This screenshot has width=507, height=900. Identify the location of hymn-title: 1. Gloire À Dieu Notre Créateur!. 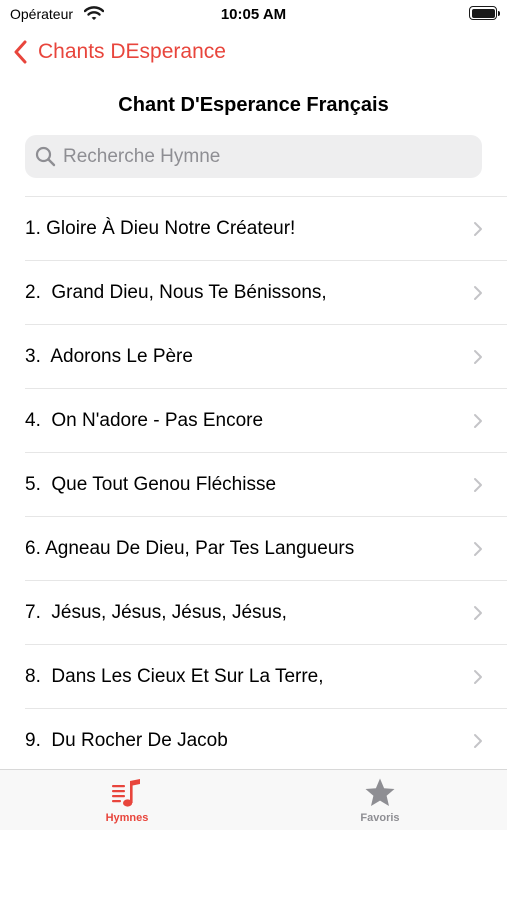
(160, 228).